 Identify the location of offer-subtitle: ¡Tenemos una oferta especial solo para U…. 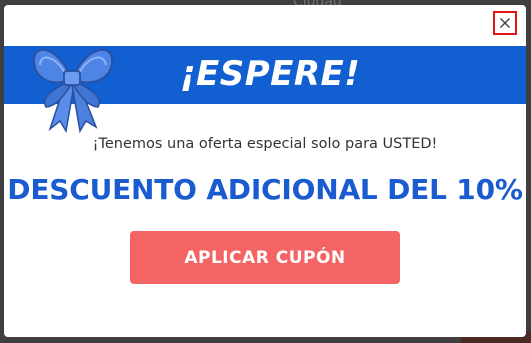
(265, 144).